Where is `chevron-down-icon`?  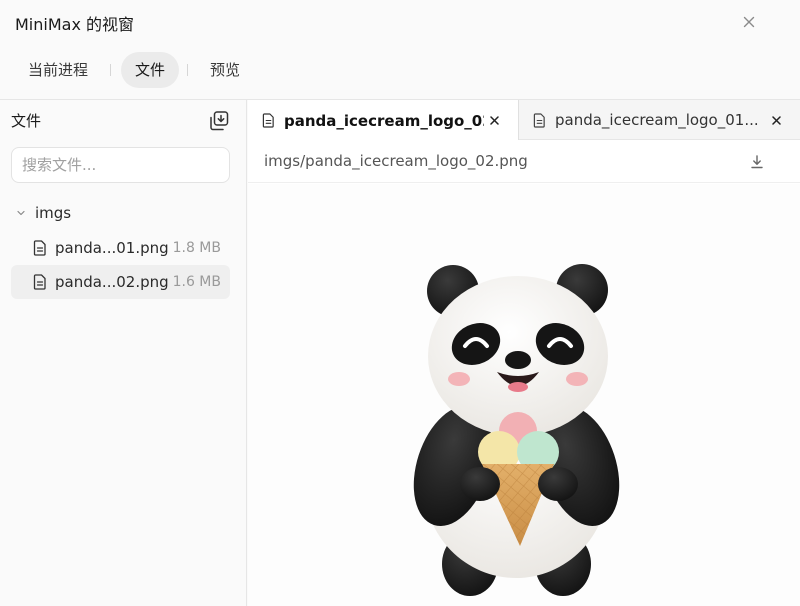 chevron-down-icon is located at coordinates (21, 213).